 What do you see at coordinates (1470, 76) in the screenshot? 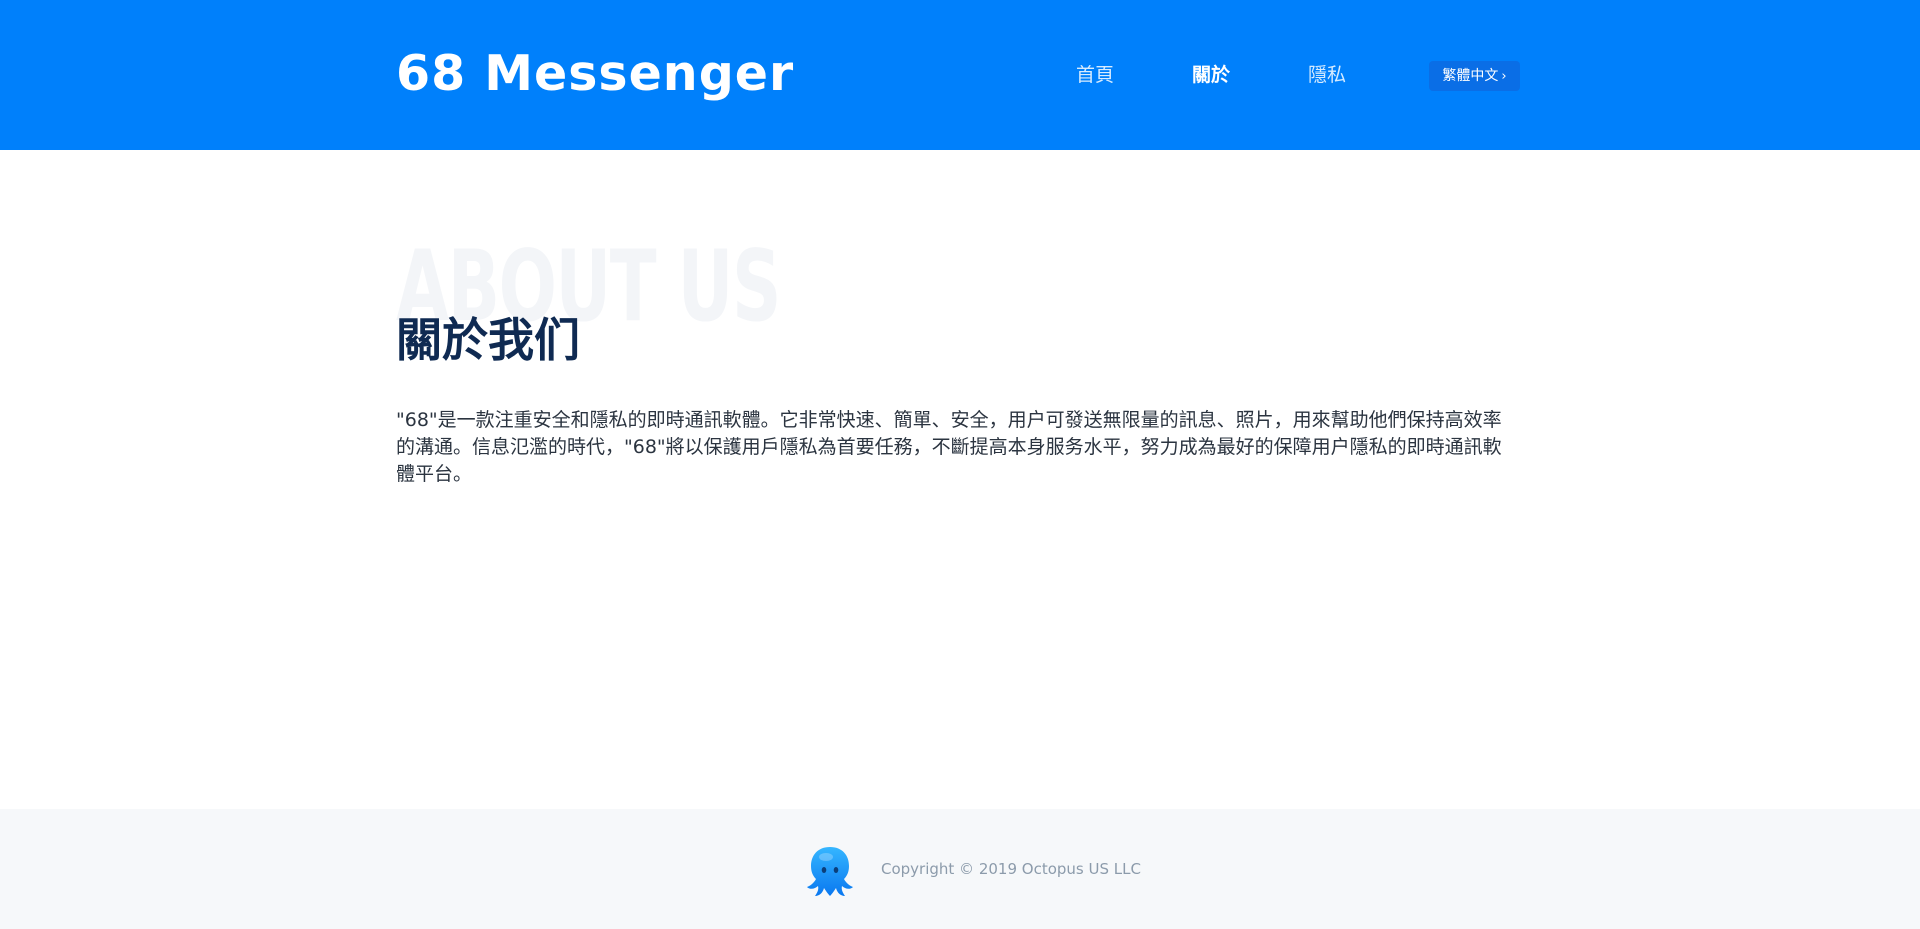
I see `language-label: 繁體中文` at bounding box center [1470, 76].